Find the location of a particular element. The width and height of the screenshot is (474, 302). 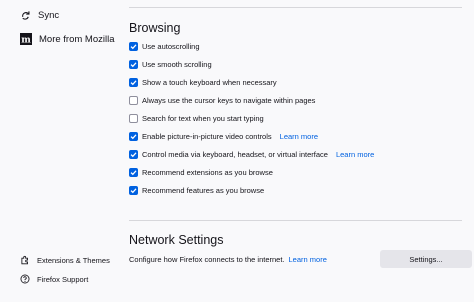

sidebar-item-label: Extensions & Themes is located at coordinates (73, 260).